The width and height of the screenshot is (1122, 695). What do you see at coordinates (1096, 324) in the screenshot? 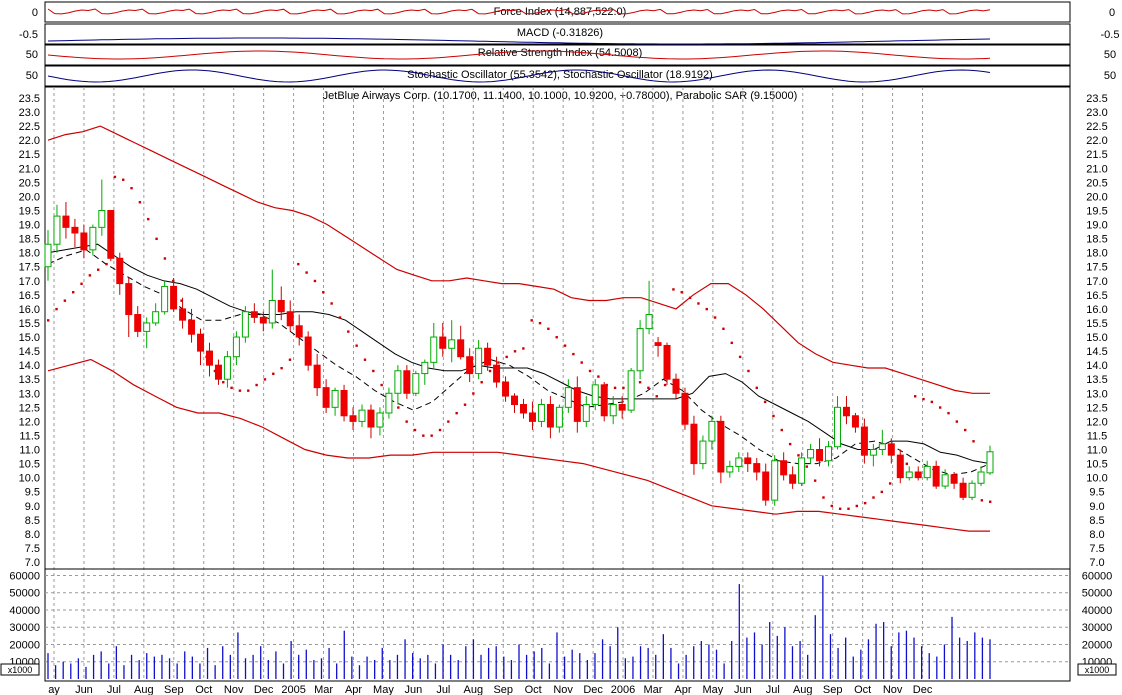
I see `price-tick-label: 15.5` at bounding box center [1096, 324].